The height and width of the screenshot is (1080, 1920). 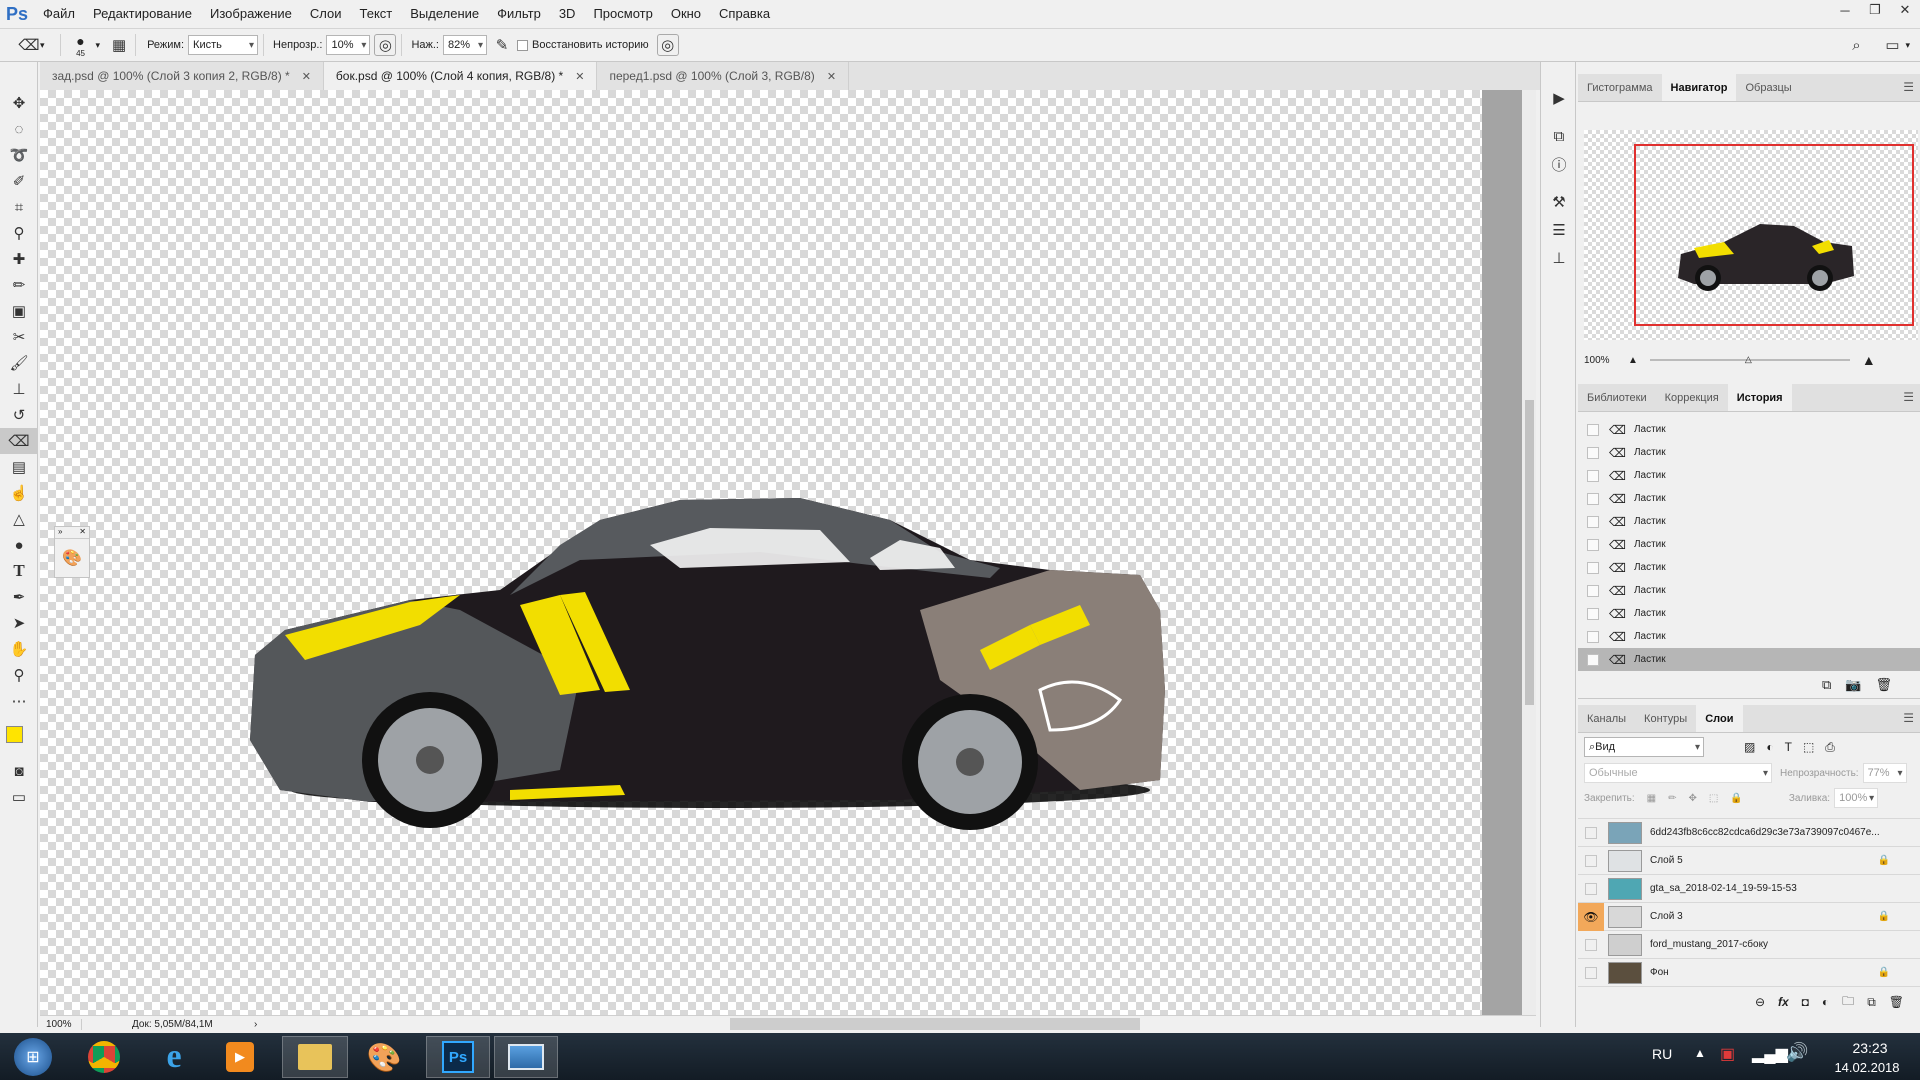 I want to click on horizontal-scroll-thumb, so click(x=935, y=1024).